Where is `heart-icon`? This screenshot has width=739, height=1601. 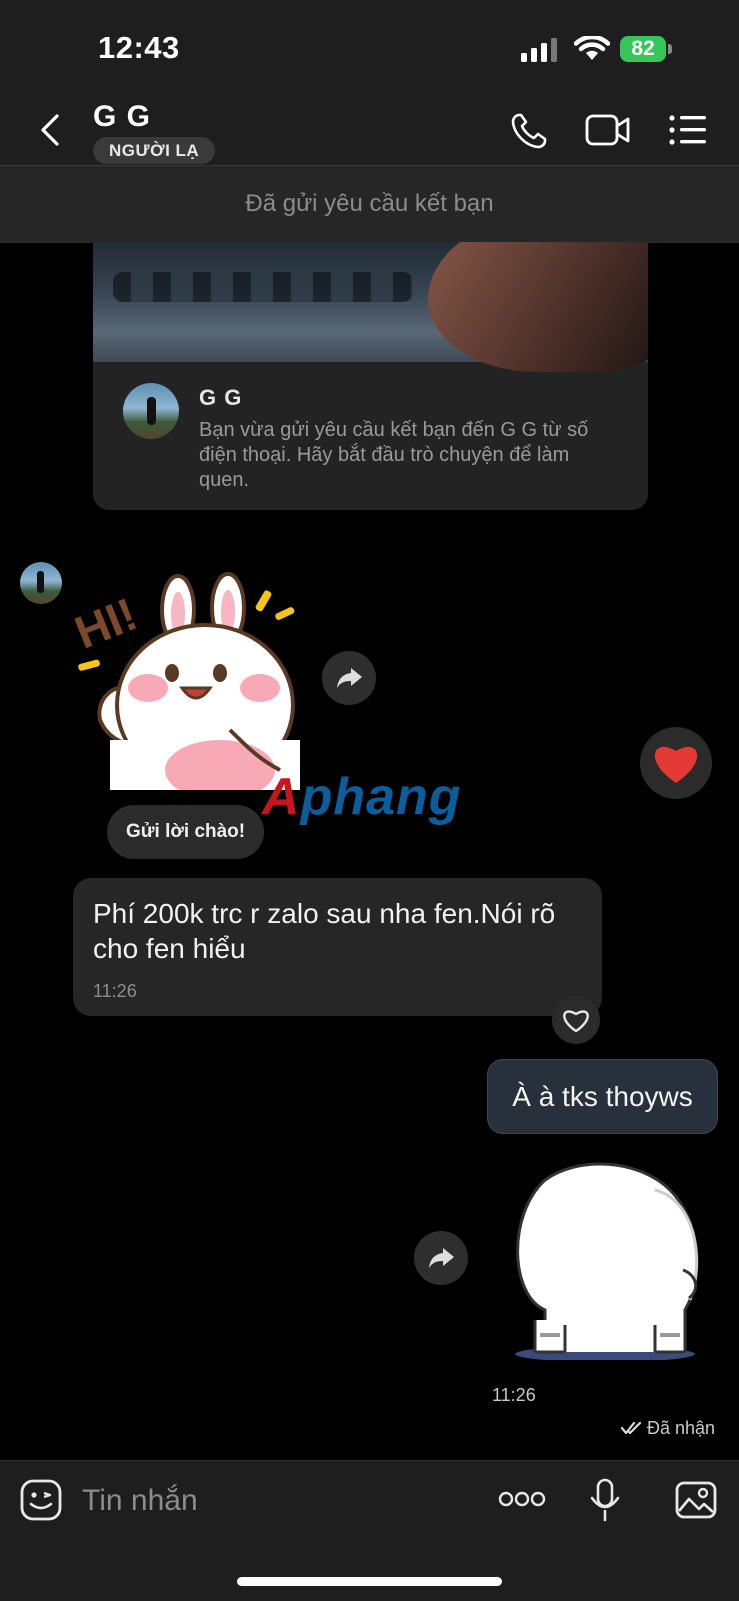 heart-icon is located at coordinates (676, 764).